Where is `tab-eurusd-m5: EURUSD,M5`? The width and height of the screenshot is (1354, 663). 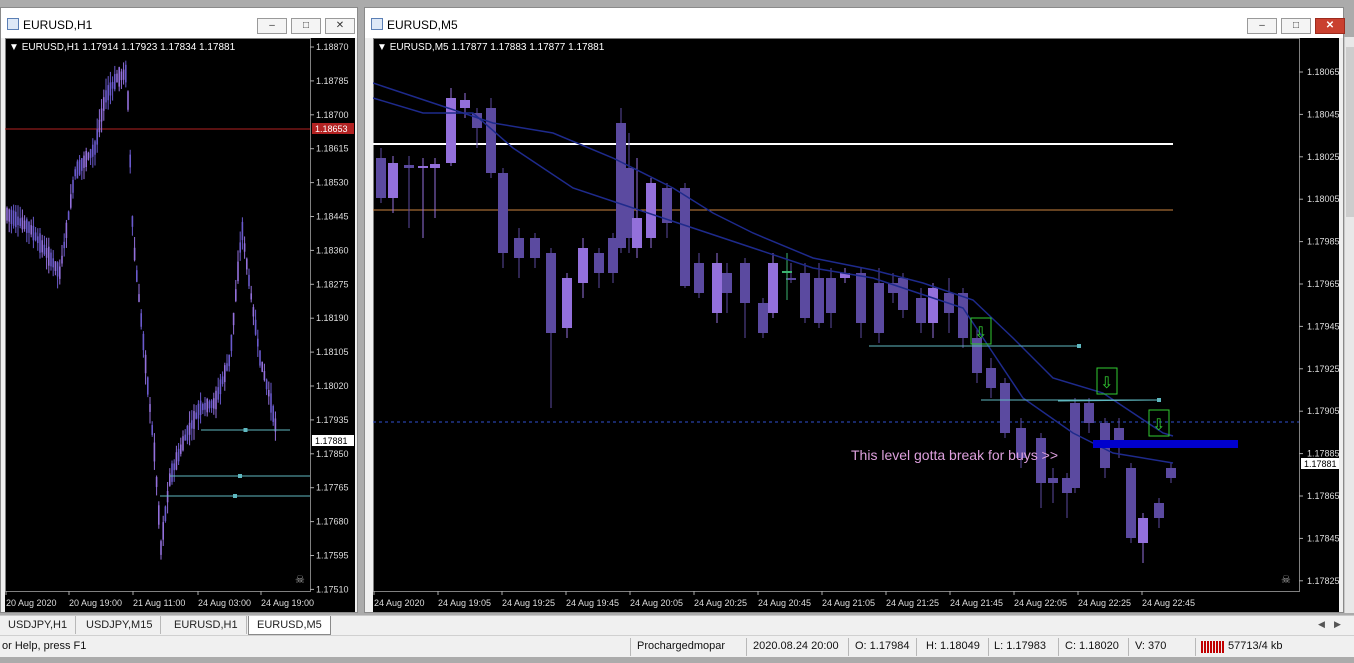 tab-eurusd-m5: EURUSD,M5 is located at coordinates (289, 625).